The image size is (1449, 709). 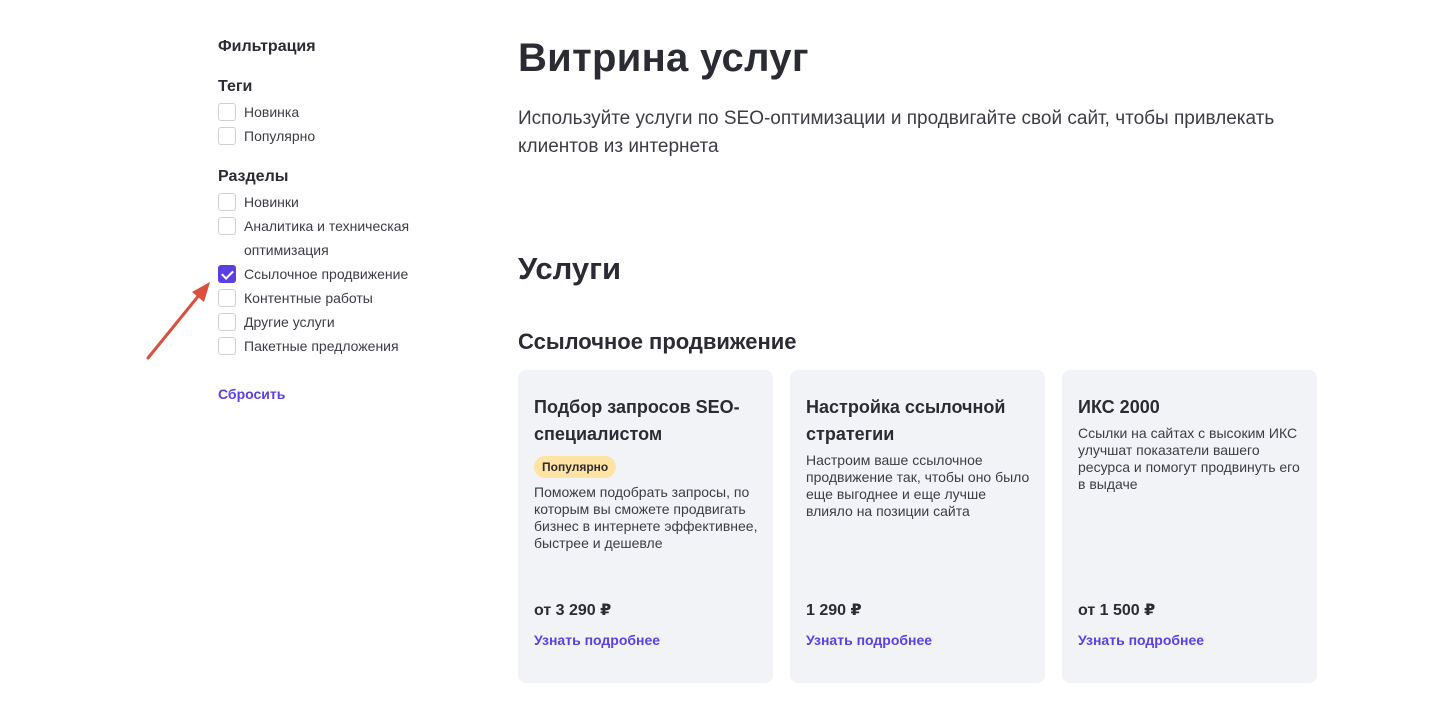 What do you see at coordinates (178, 321) in the screenshot?
I see `annotation-arrow-icon` at bounding box center [178, 321].